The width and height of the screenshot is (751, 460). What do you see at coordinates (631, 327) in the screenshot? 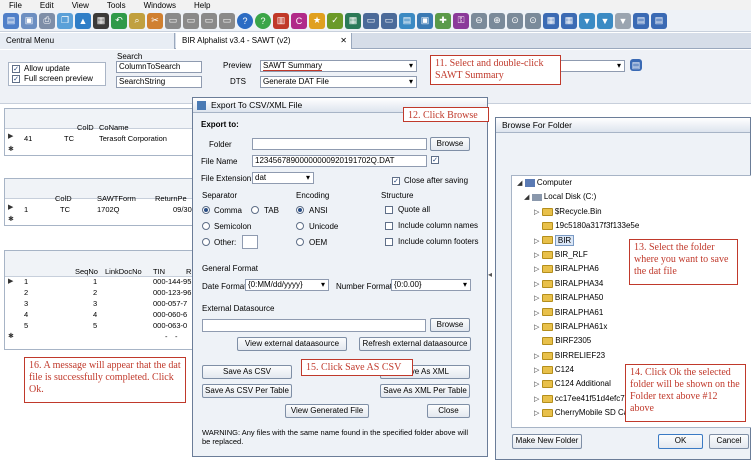
I see `tree-folder: ▷ BIRALPHA61x` at bounding box center [631, 327].